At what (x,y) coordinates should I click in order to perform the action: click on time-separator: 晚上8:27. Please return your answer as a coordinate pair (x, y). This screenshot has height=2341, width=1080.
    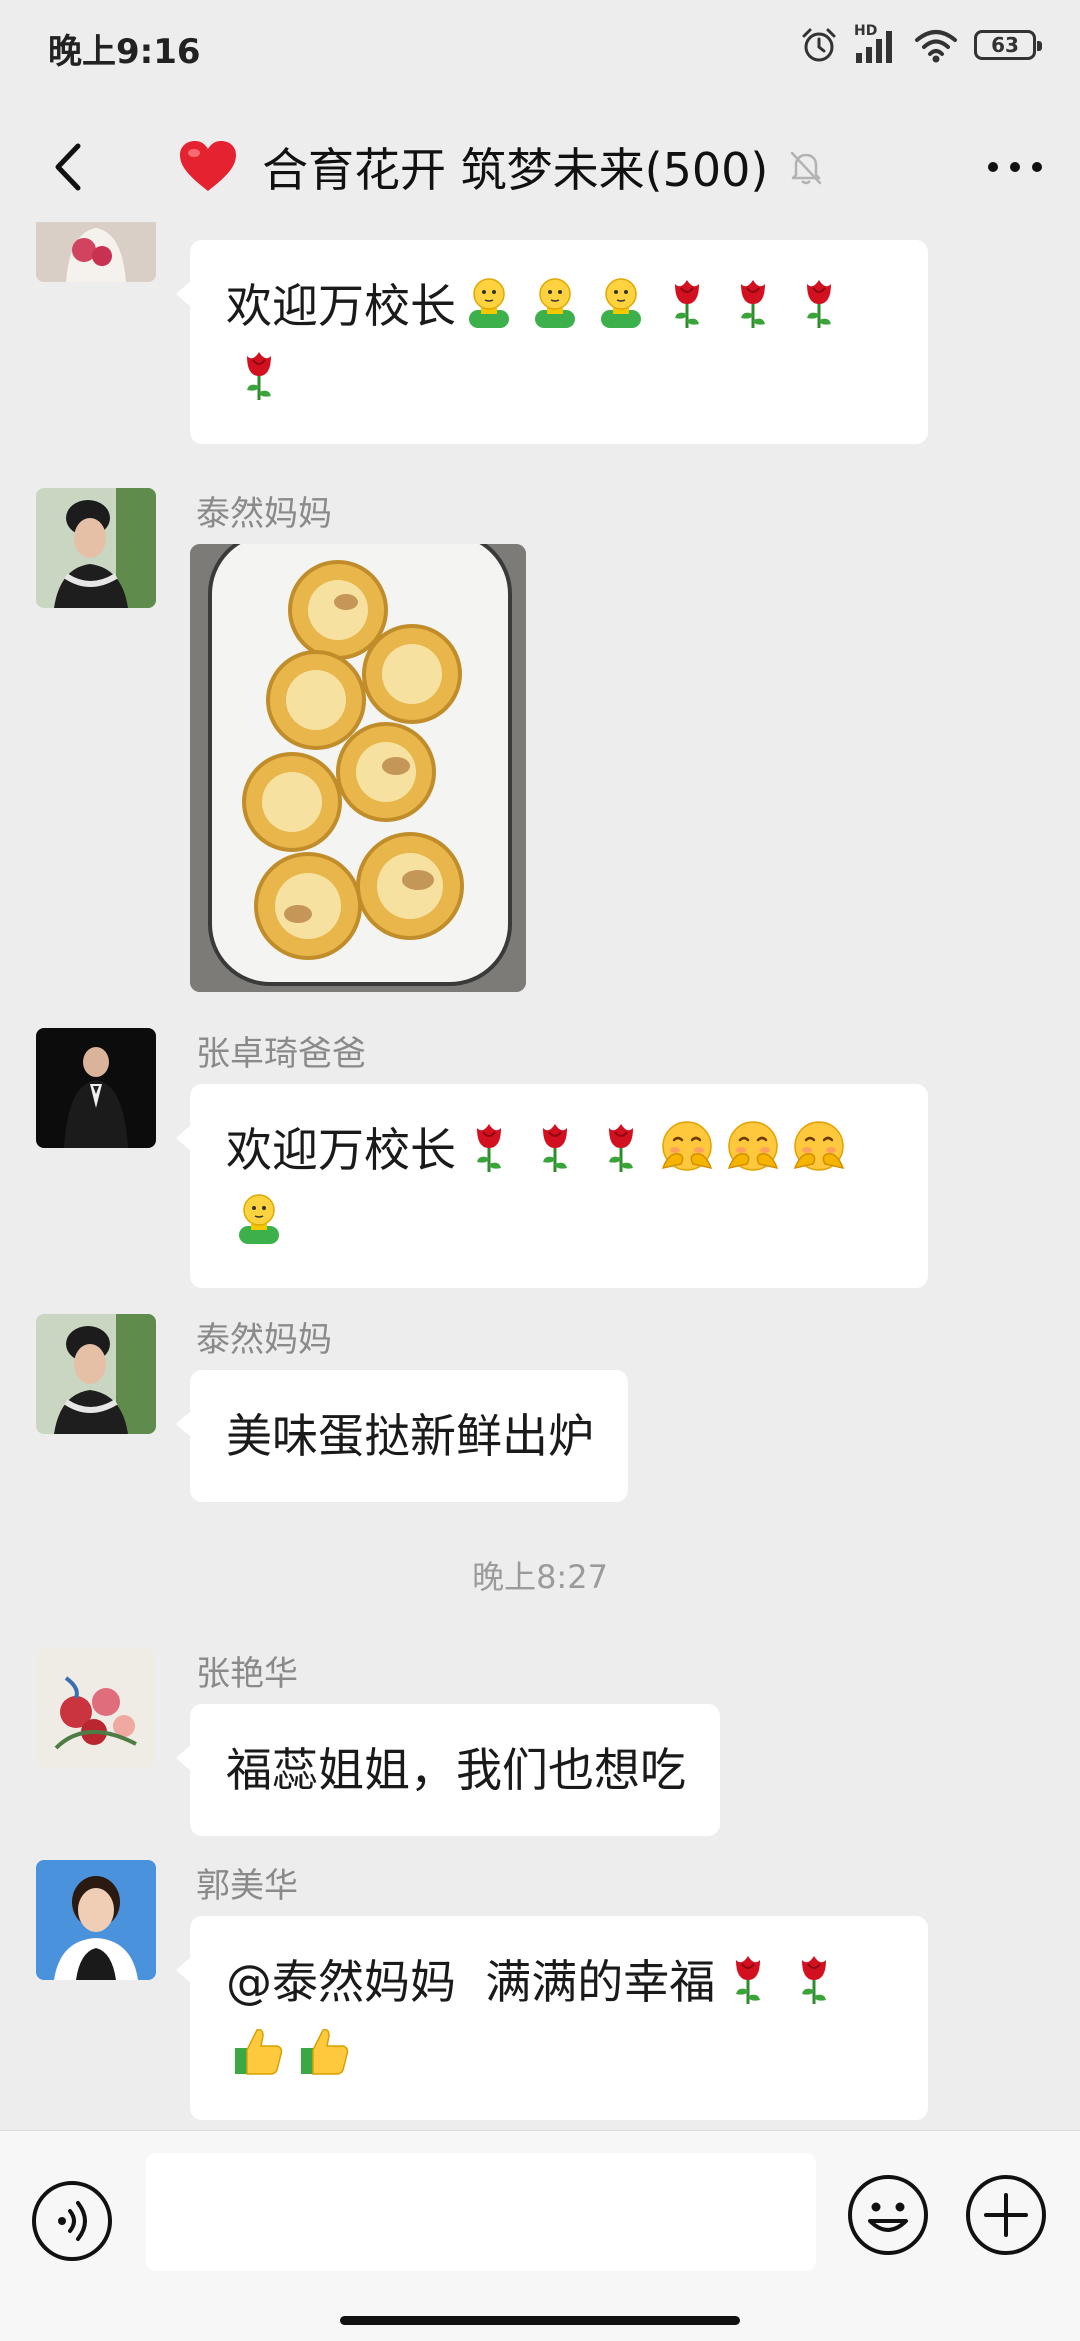
    Looking at the image, I should click on (540, 1577).